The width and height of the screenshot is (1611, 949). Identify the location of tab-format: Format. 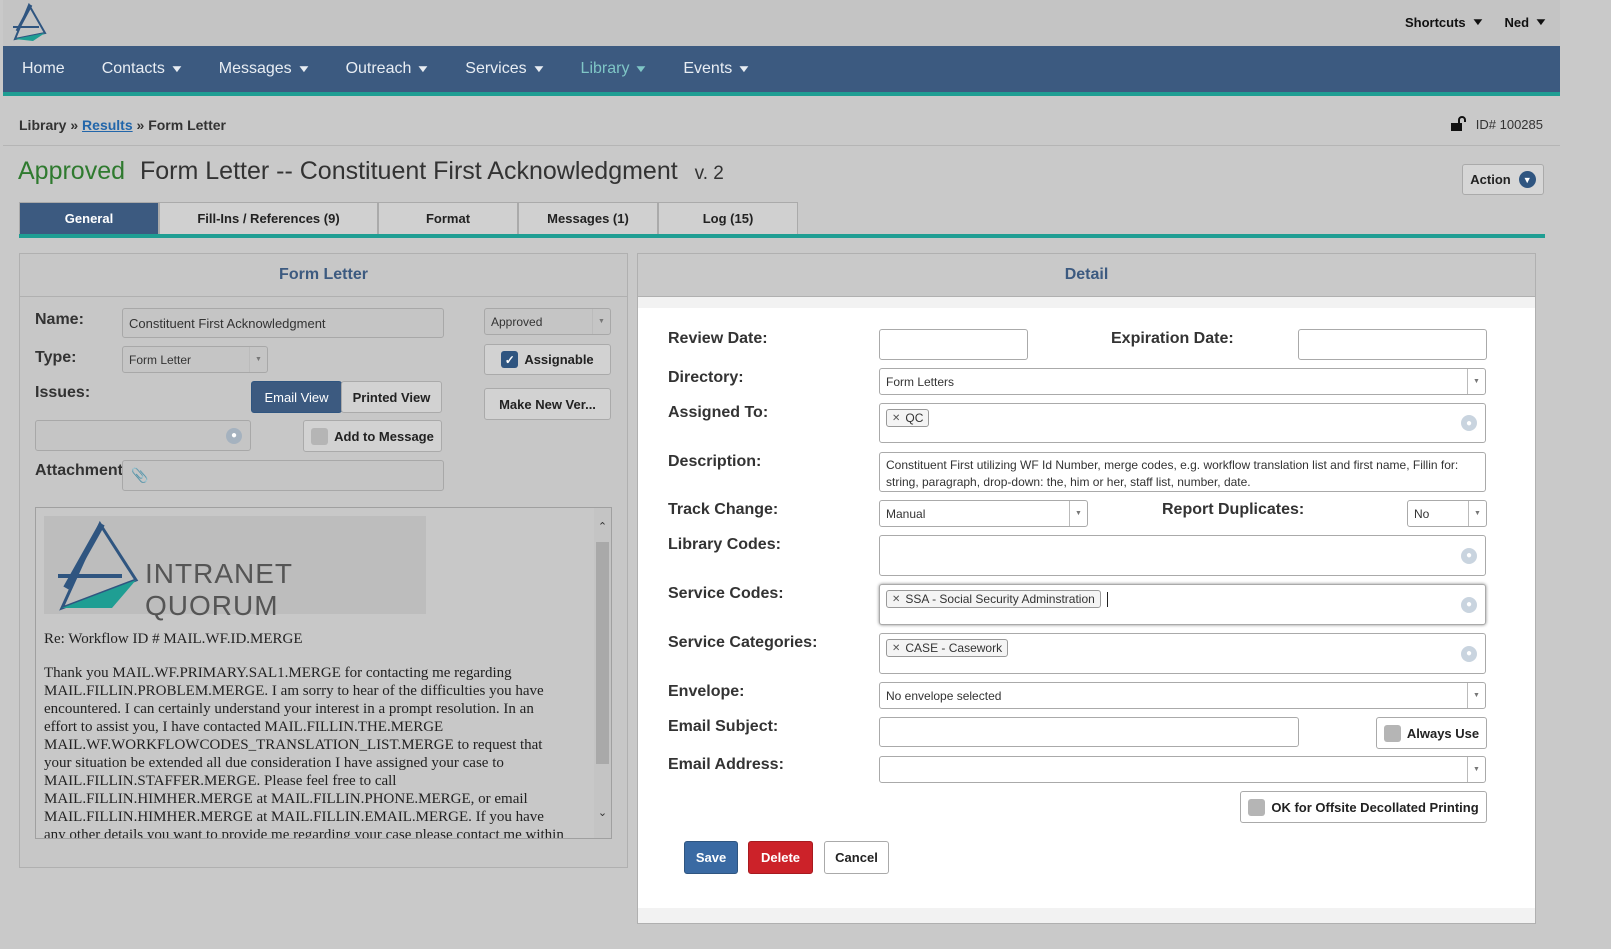
(448, 218).